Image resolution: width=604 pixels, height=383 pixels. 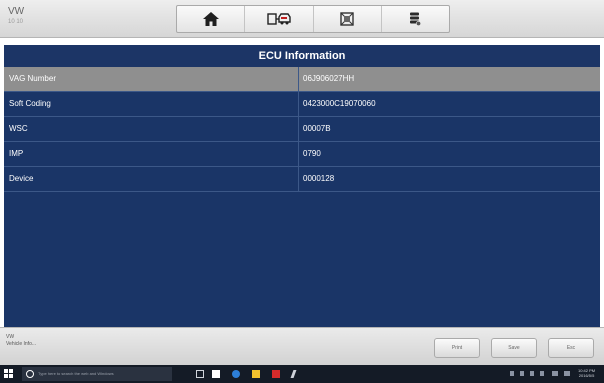 What do you see at coordinates (571, 348) in the screenshot?
I see `esc-button: Esc` at bounding box center [571, 348].